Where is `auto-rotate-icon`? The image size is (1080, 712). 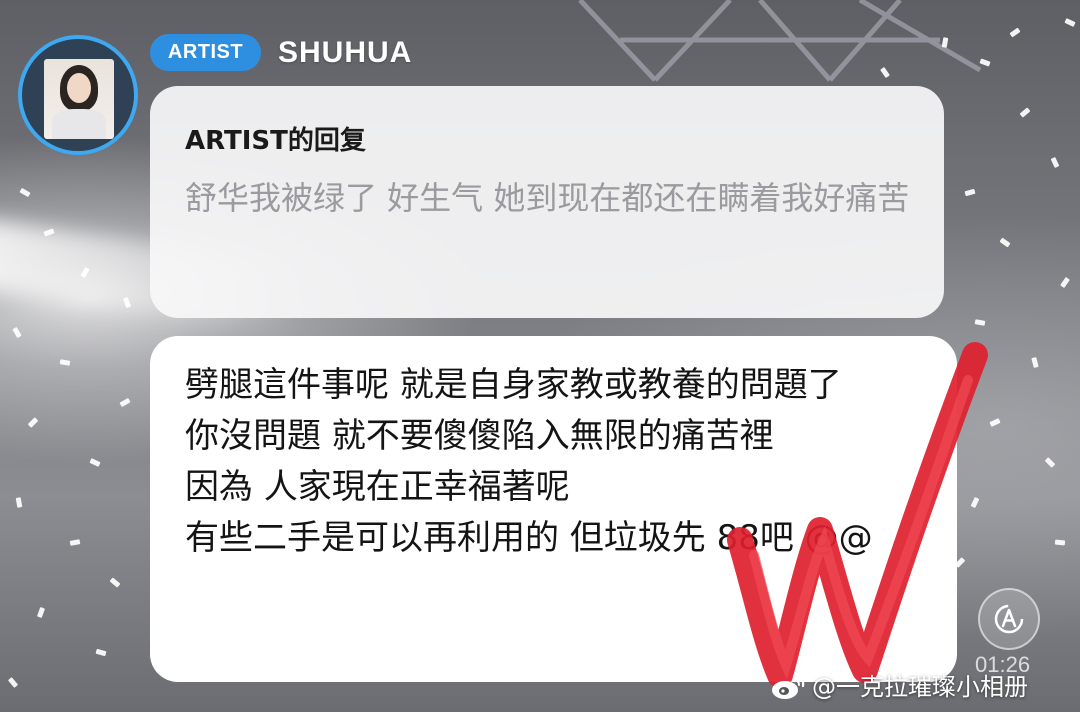 auto-rotate-icon is located at coordinates (1009, 619).